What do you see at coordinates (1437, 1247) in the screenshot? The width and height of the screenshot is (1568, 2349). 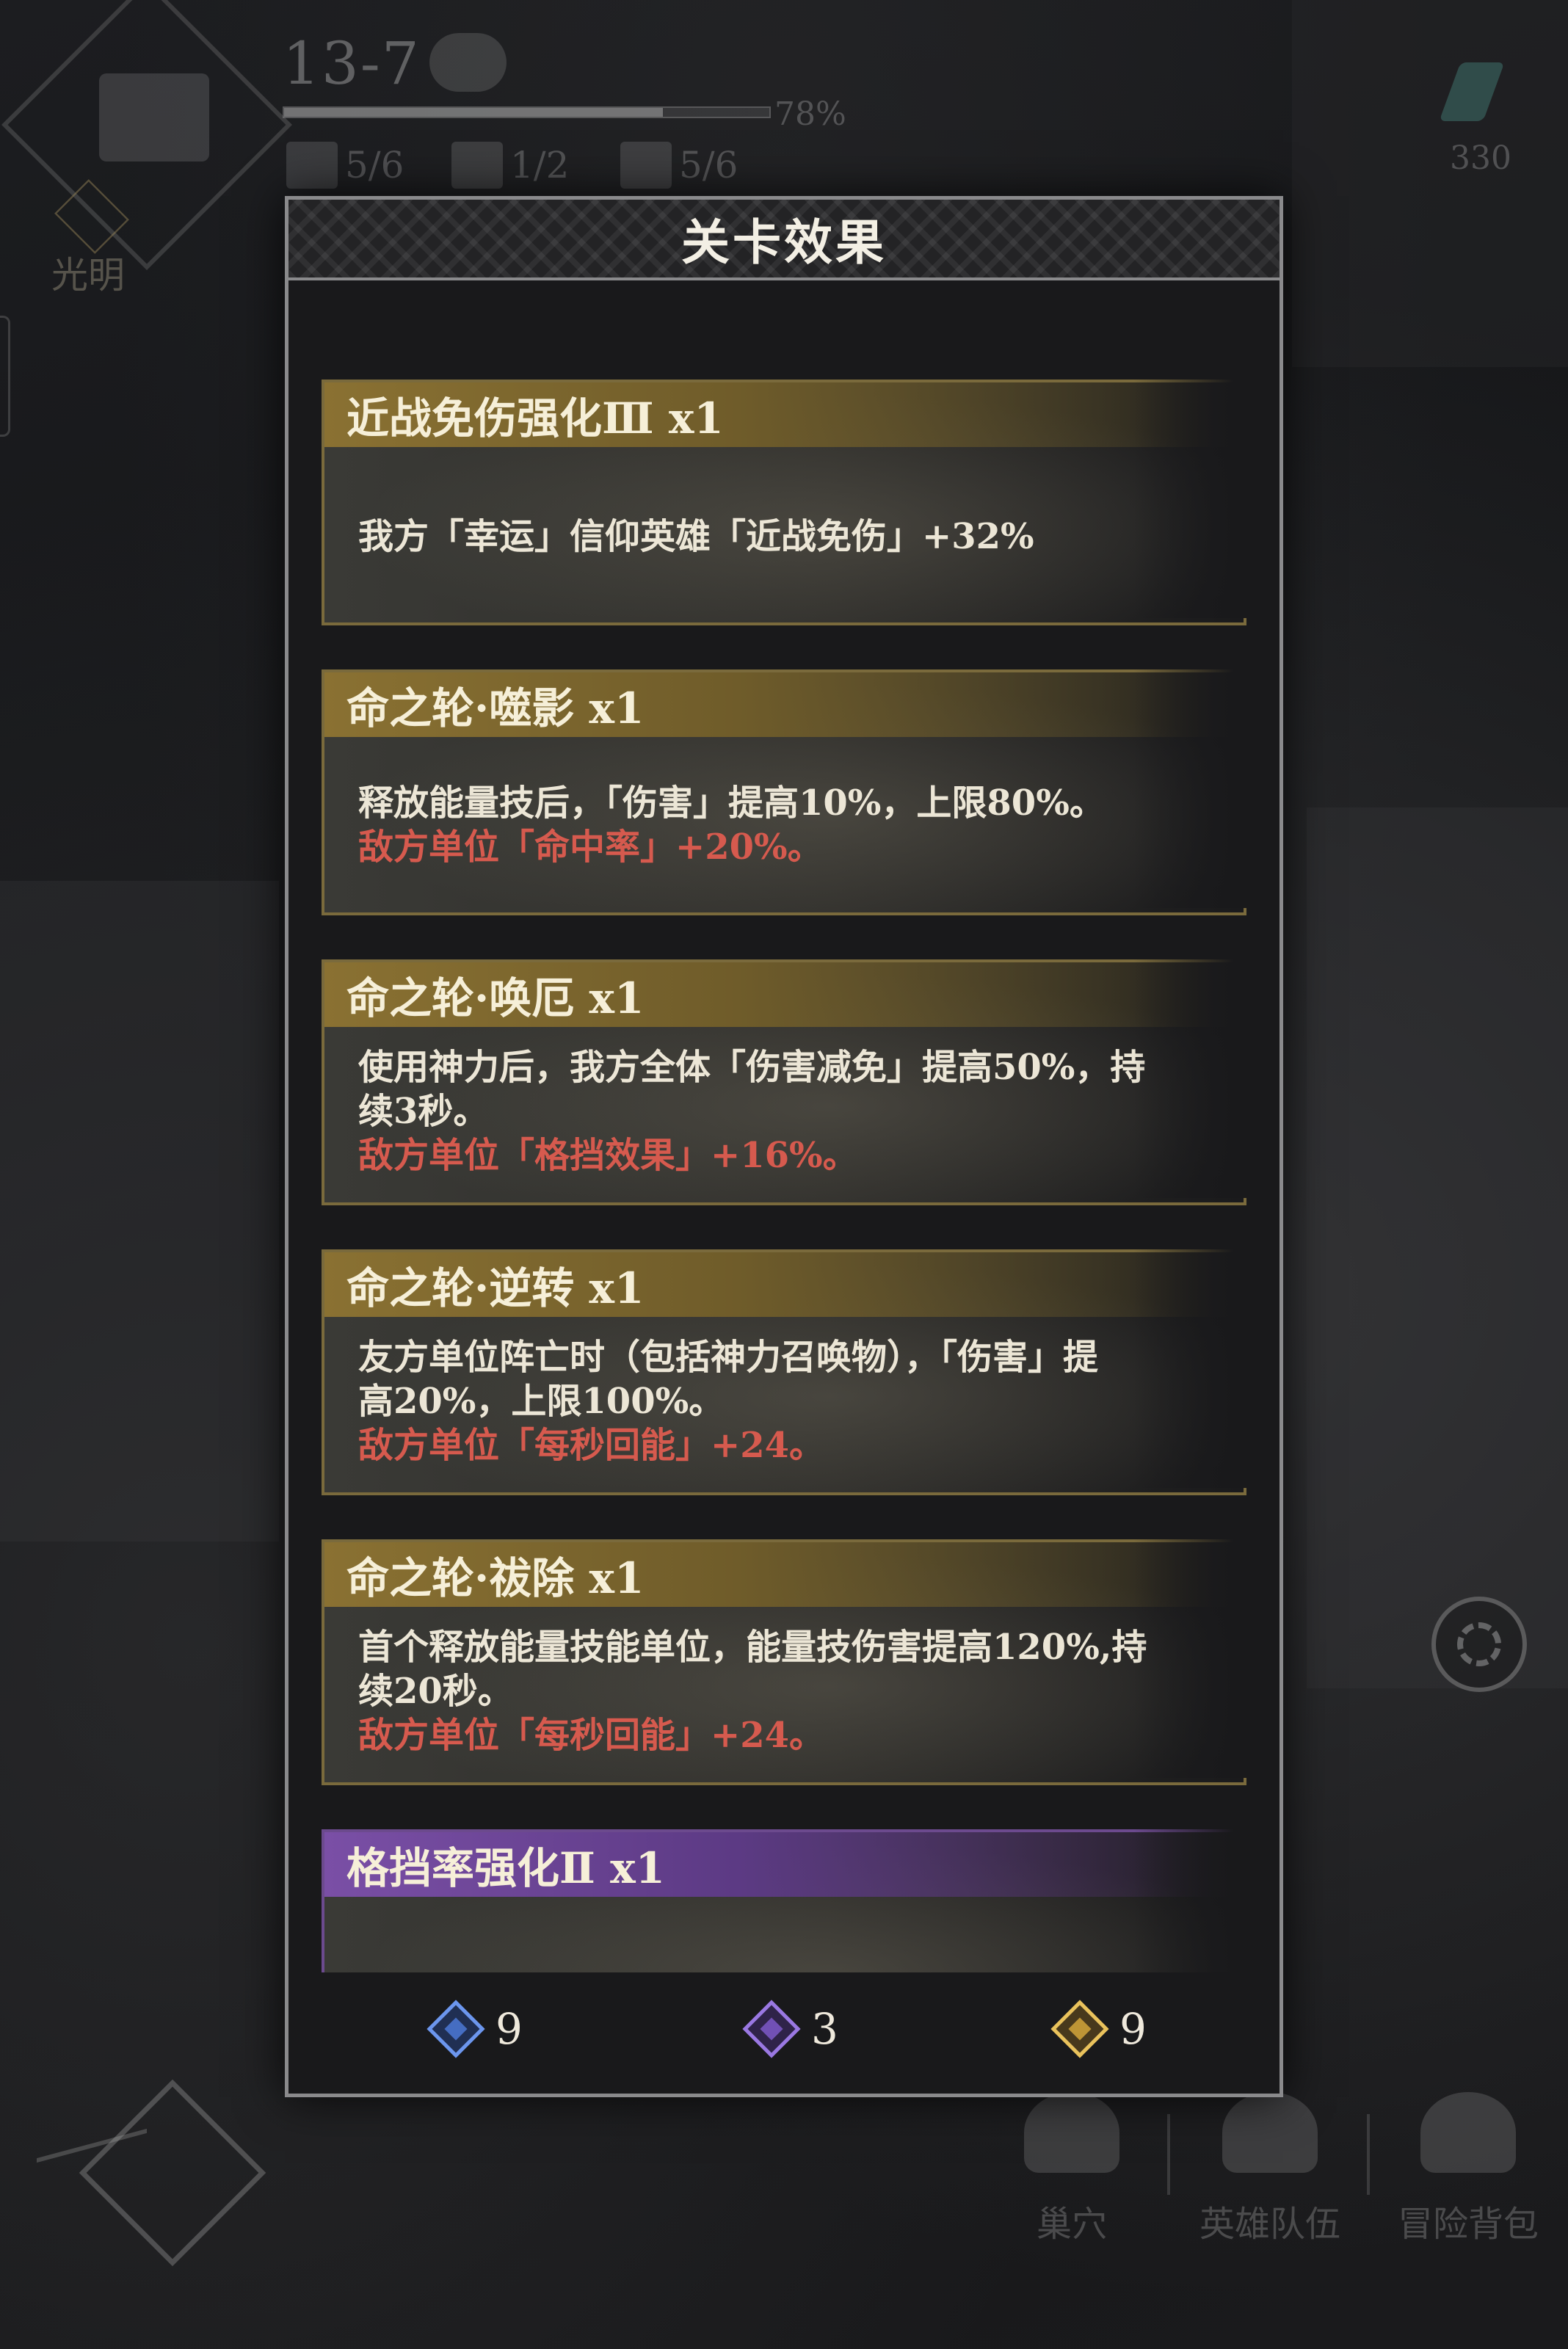 I see `background-stairs` at bounding box center [1437, 1247].